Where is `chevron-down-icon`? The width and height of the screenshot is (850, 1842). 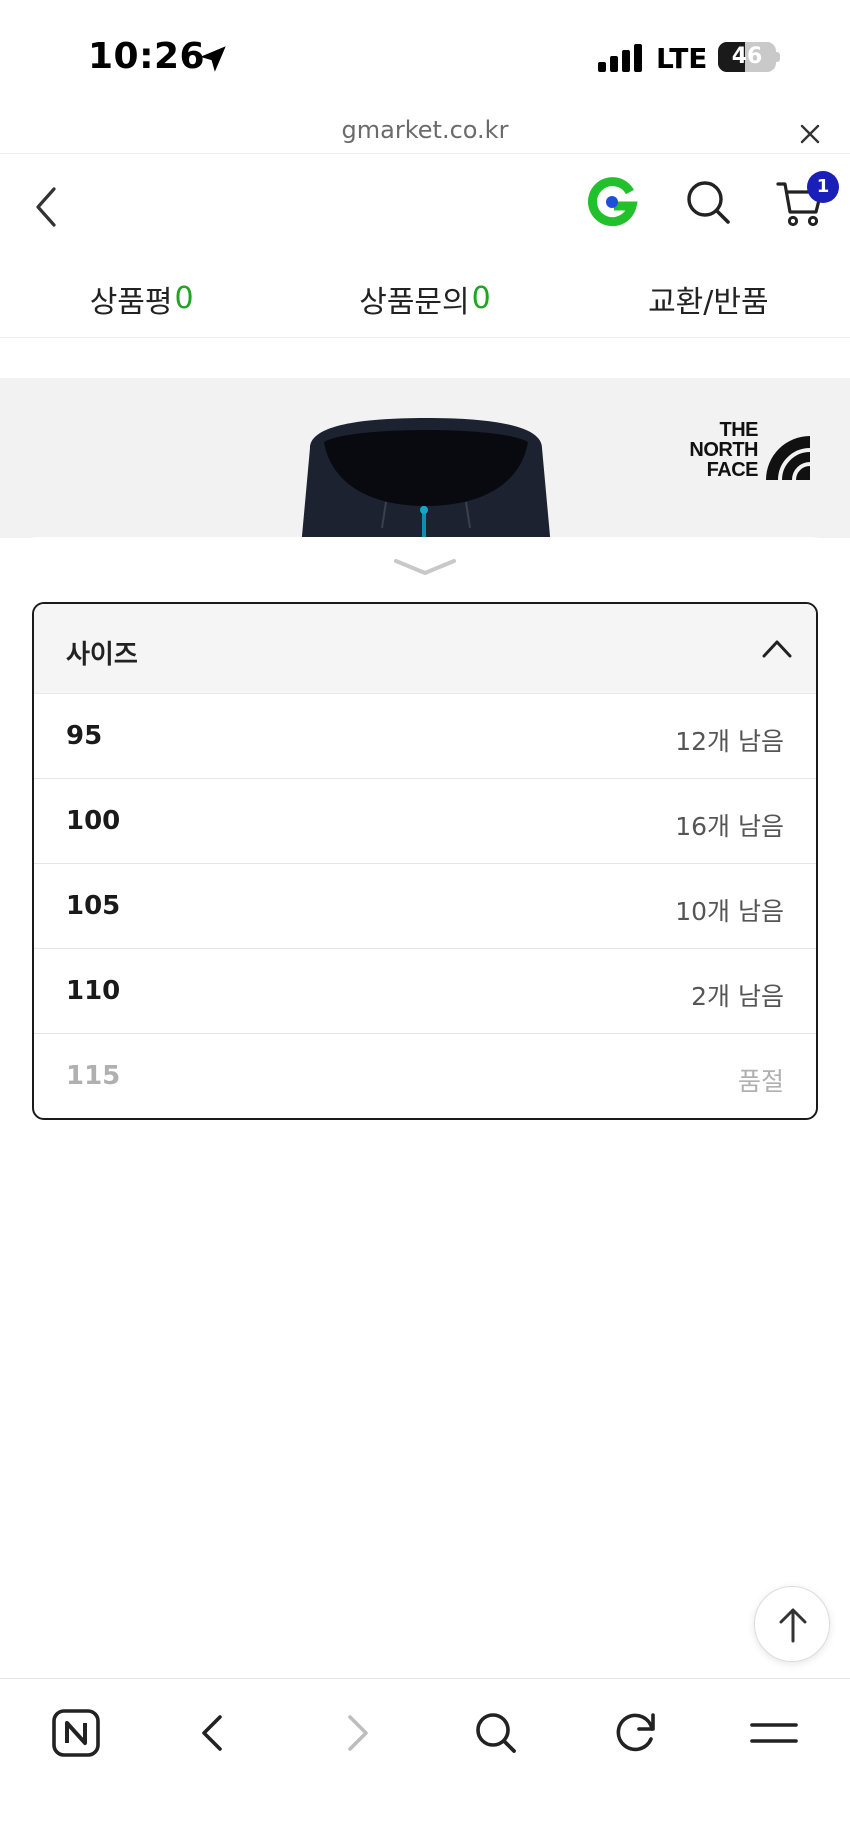 chevron-down-icon is located at coordinates (425, 567).